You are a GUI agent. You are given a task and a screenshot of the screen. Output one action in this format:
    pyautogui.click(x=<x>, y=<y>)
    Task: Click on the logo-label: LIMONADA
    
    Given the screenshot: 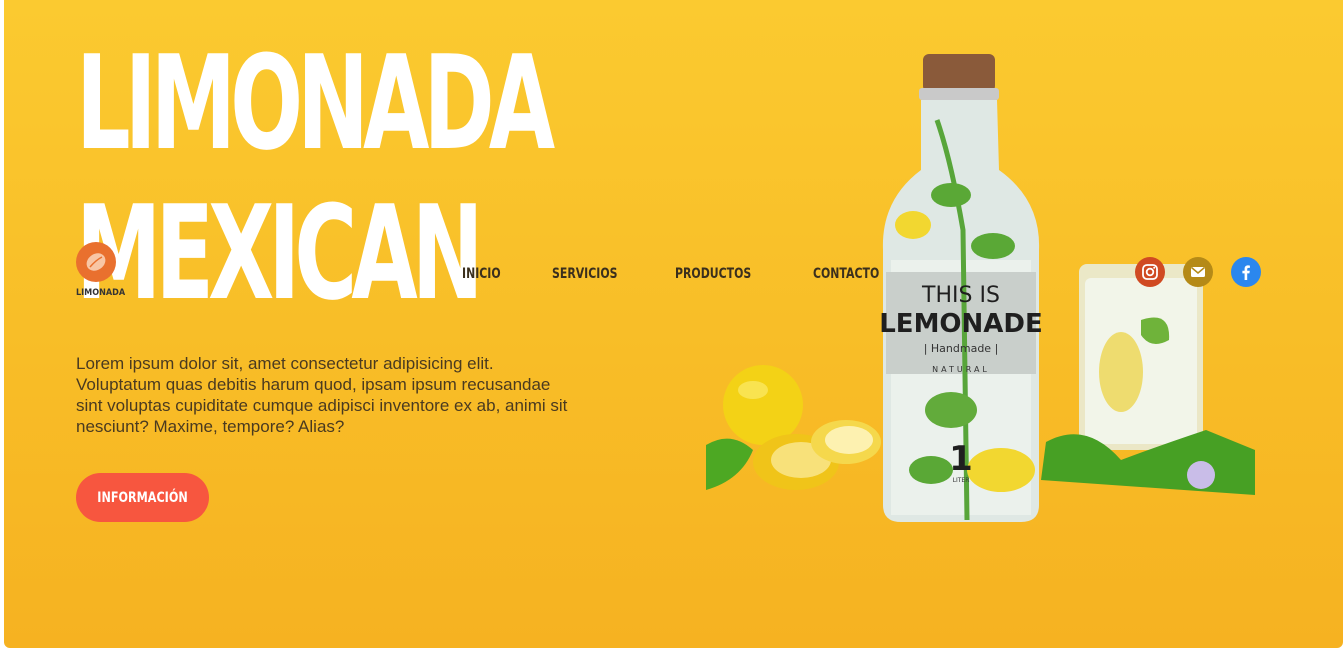 What is the action you would take?
    pyautogui.click(x=101, y=293)
    